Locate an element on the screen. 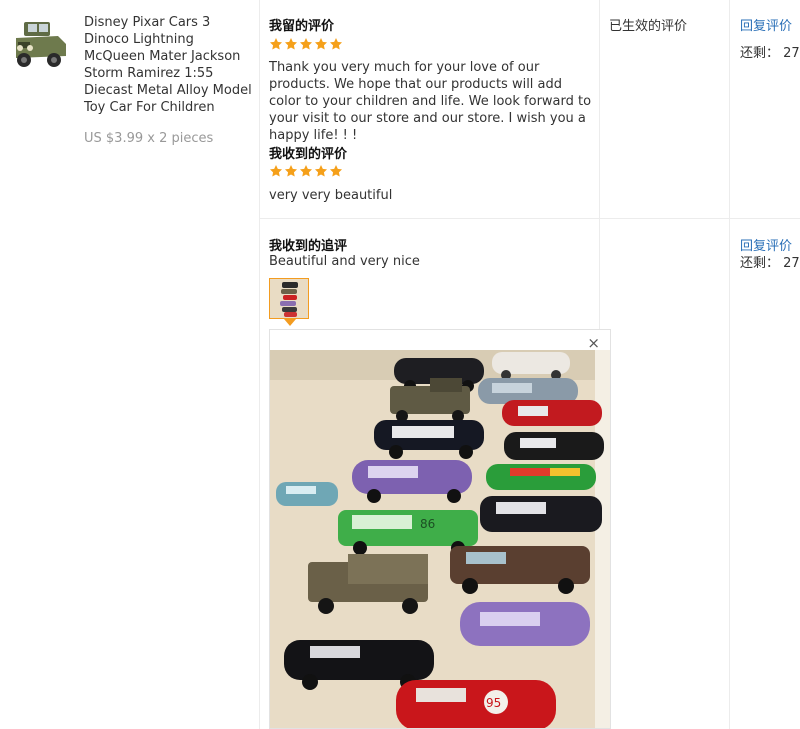 The width and height of the screenshot is (800, 729). followup-review-text: Beautiful and very nice is located at coordinates (344, 261).